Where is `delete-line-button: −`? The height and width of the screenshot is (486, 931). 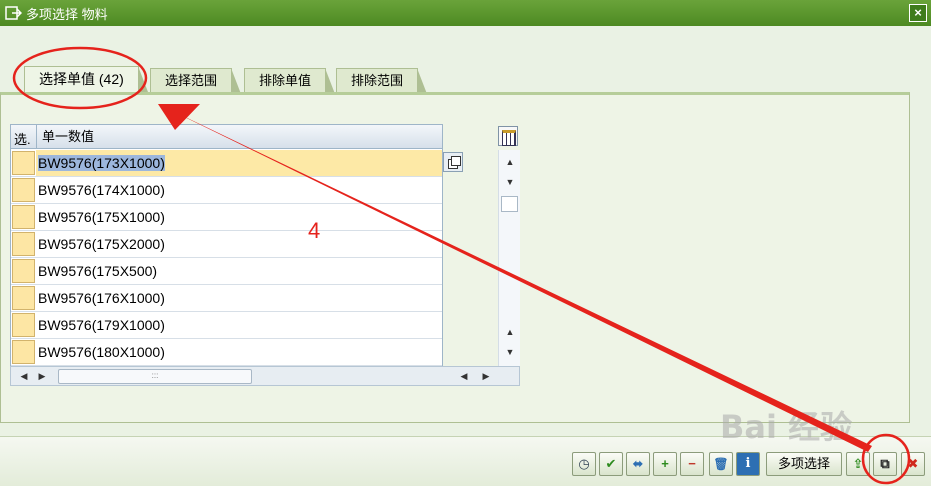
delete-line-button: − is located at coordinates (692, 464).